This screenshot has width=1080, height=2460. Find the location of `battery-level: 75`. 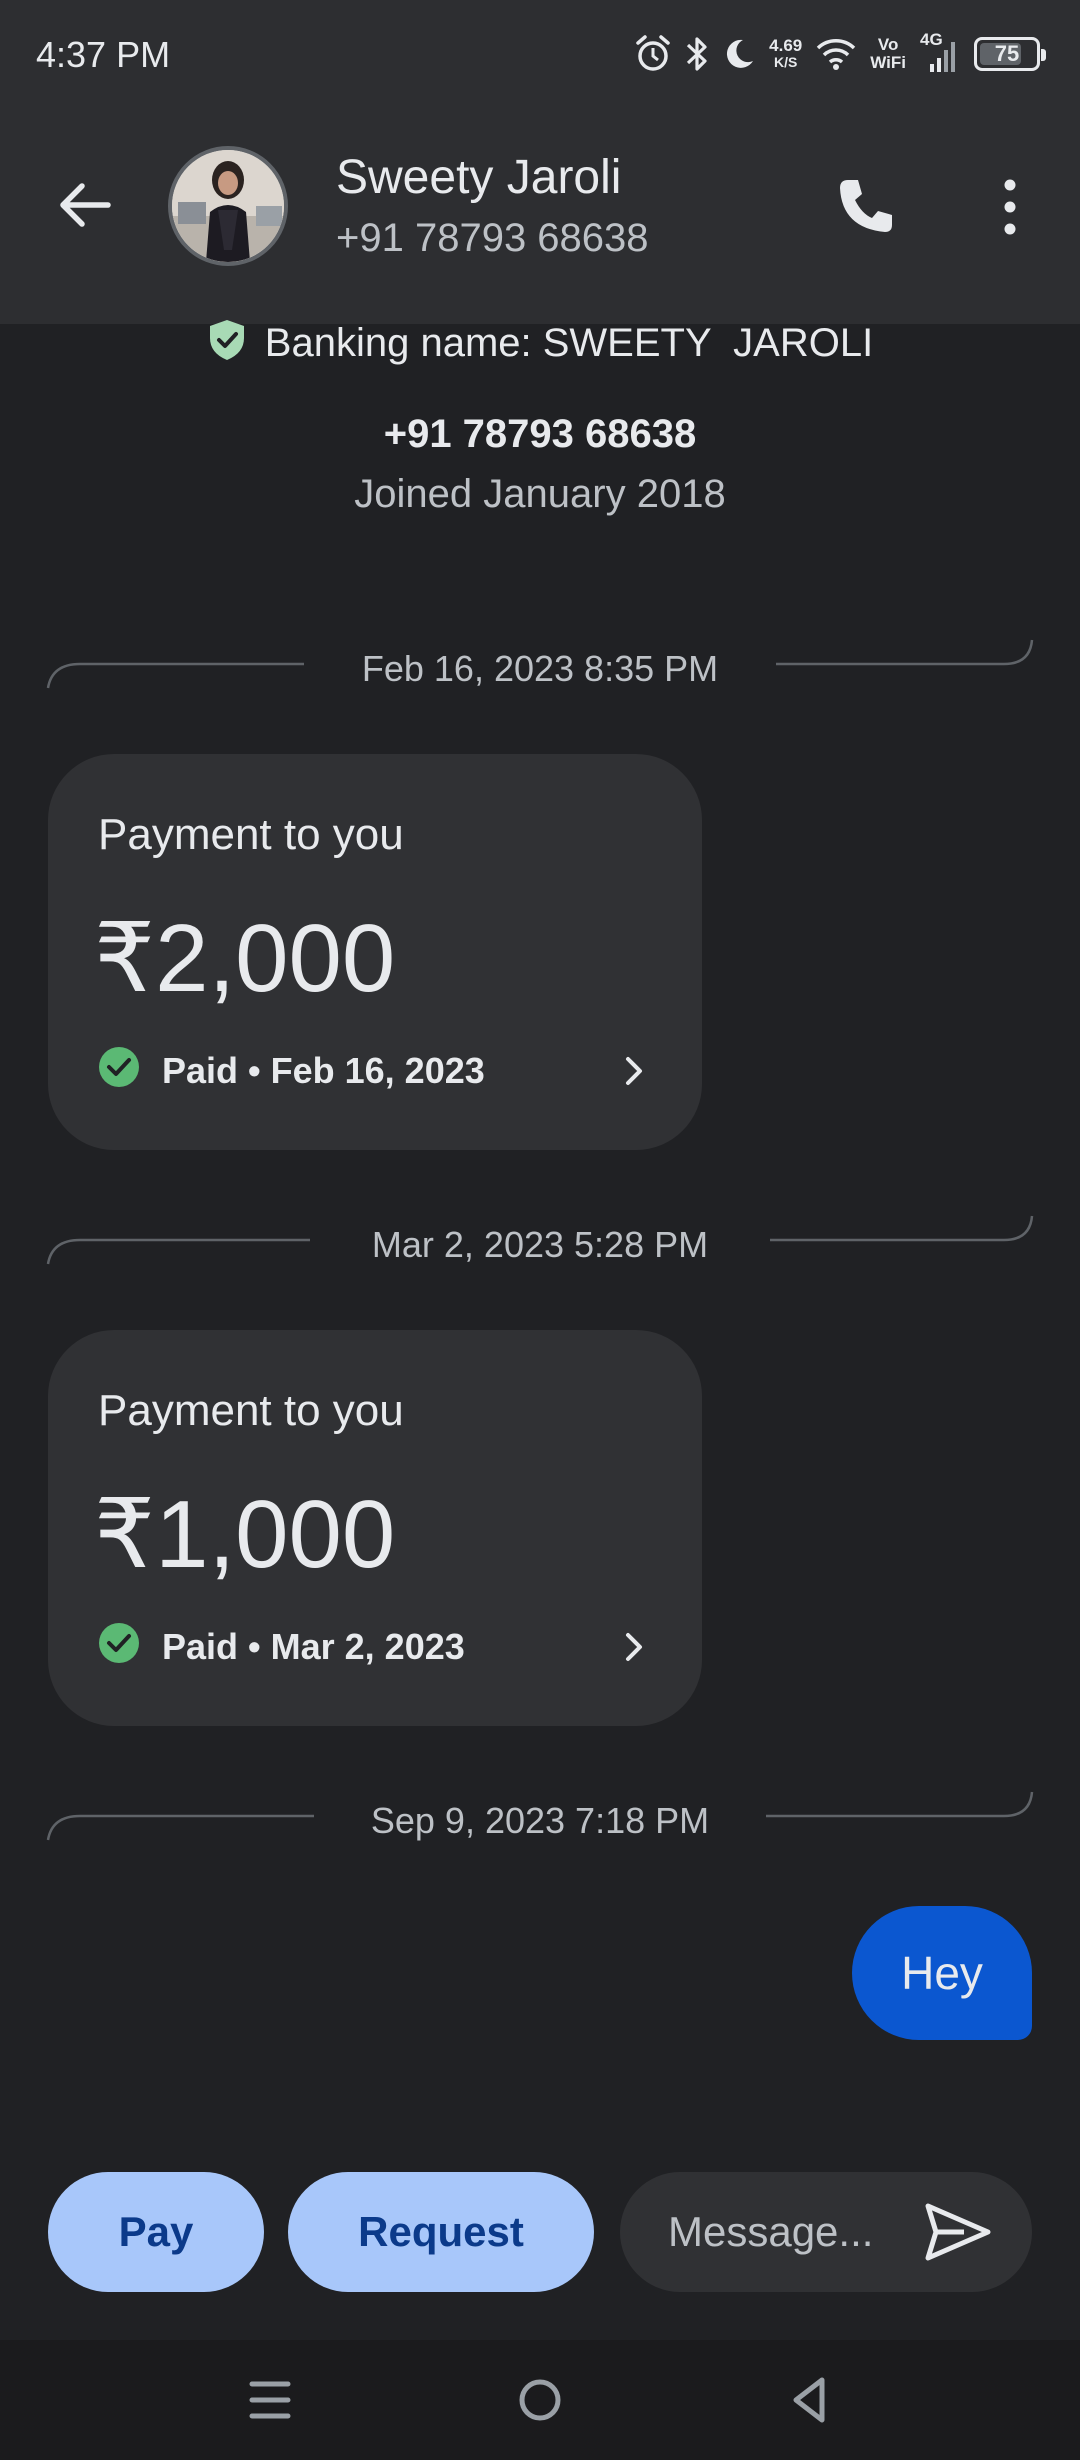

battery-level: 75 is located at coordinates (1007, 53).